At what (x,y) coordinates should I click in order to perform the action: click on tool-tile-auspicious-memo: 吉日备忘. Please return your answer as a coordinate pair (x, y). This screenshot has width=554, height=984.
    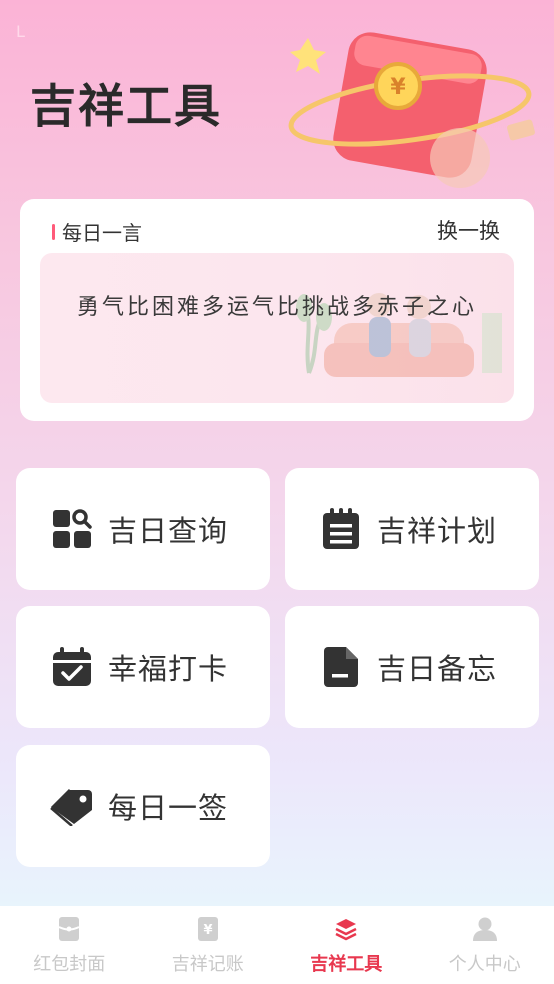
    Looking at the image, I should click on (412, 667).